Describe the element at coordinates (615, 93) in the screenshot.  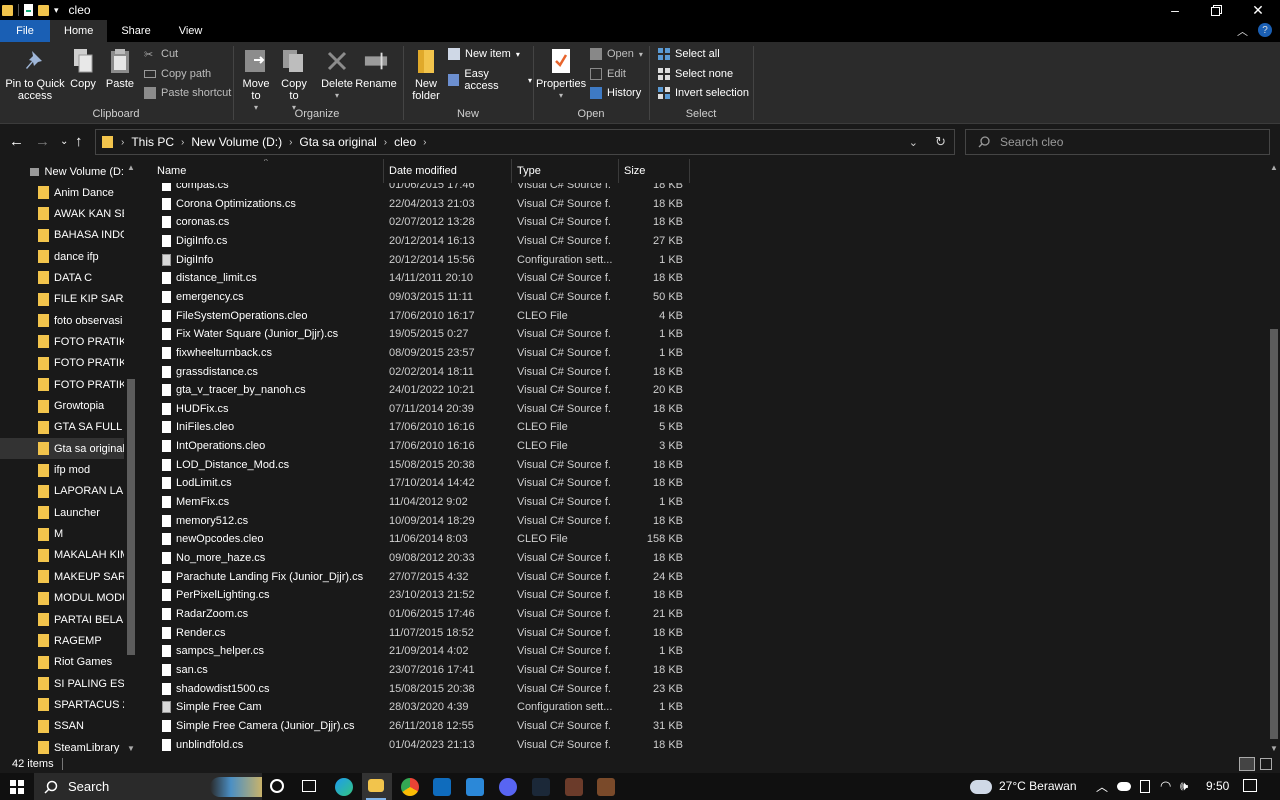
I see `history-button: History` at that location.